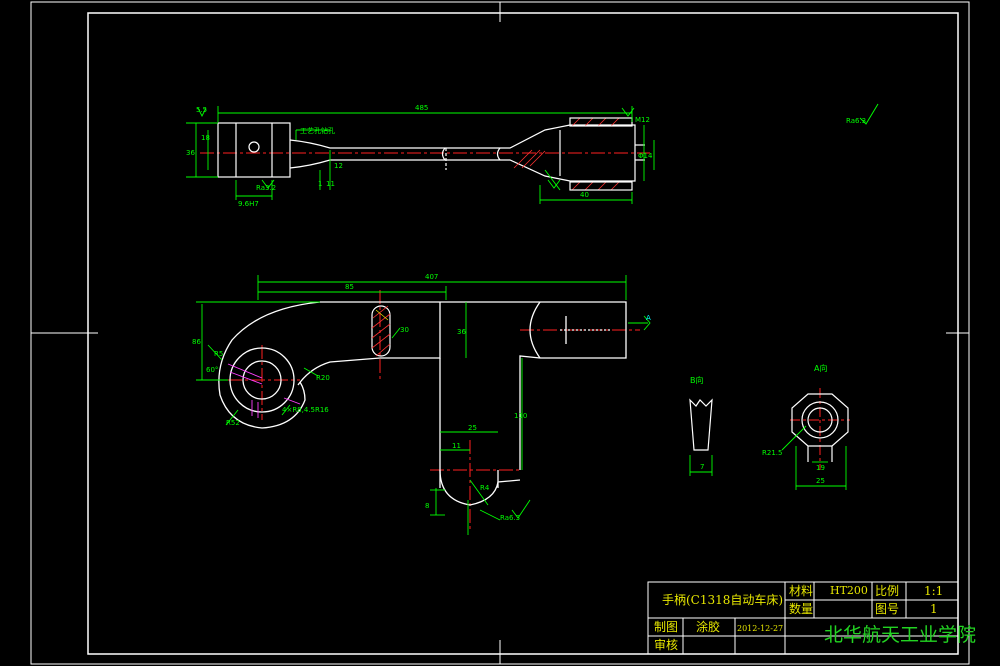 The image size is (1000, 666). Describe the element at coordinates (666, 645) in the screenshot. I see `title-reviewed-label: 审核` at that location.